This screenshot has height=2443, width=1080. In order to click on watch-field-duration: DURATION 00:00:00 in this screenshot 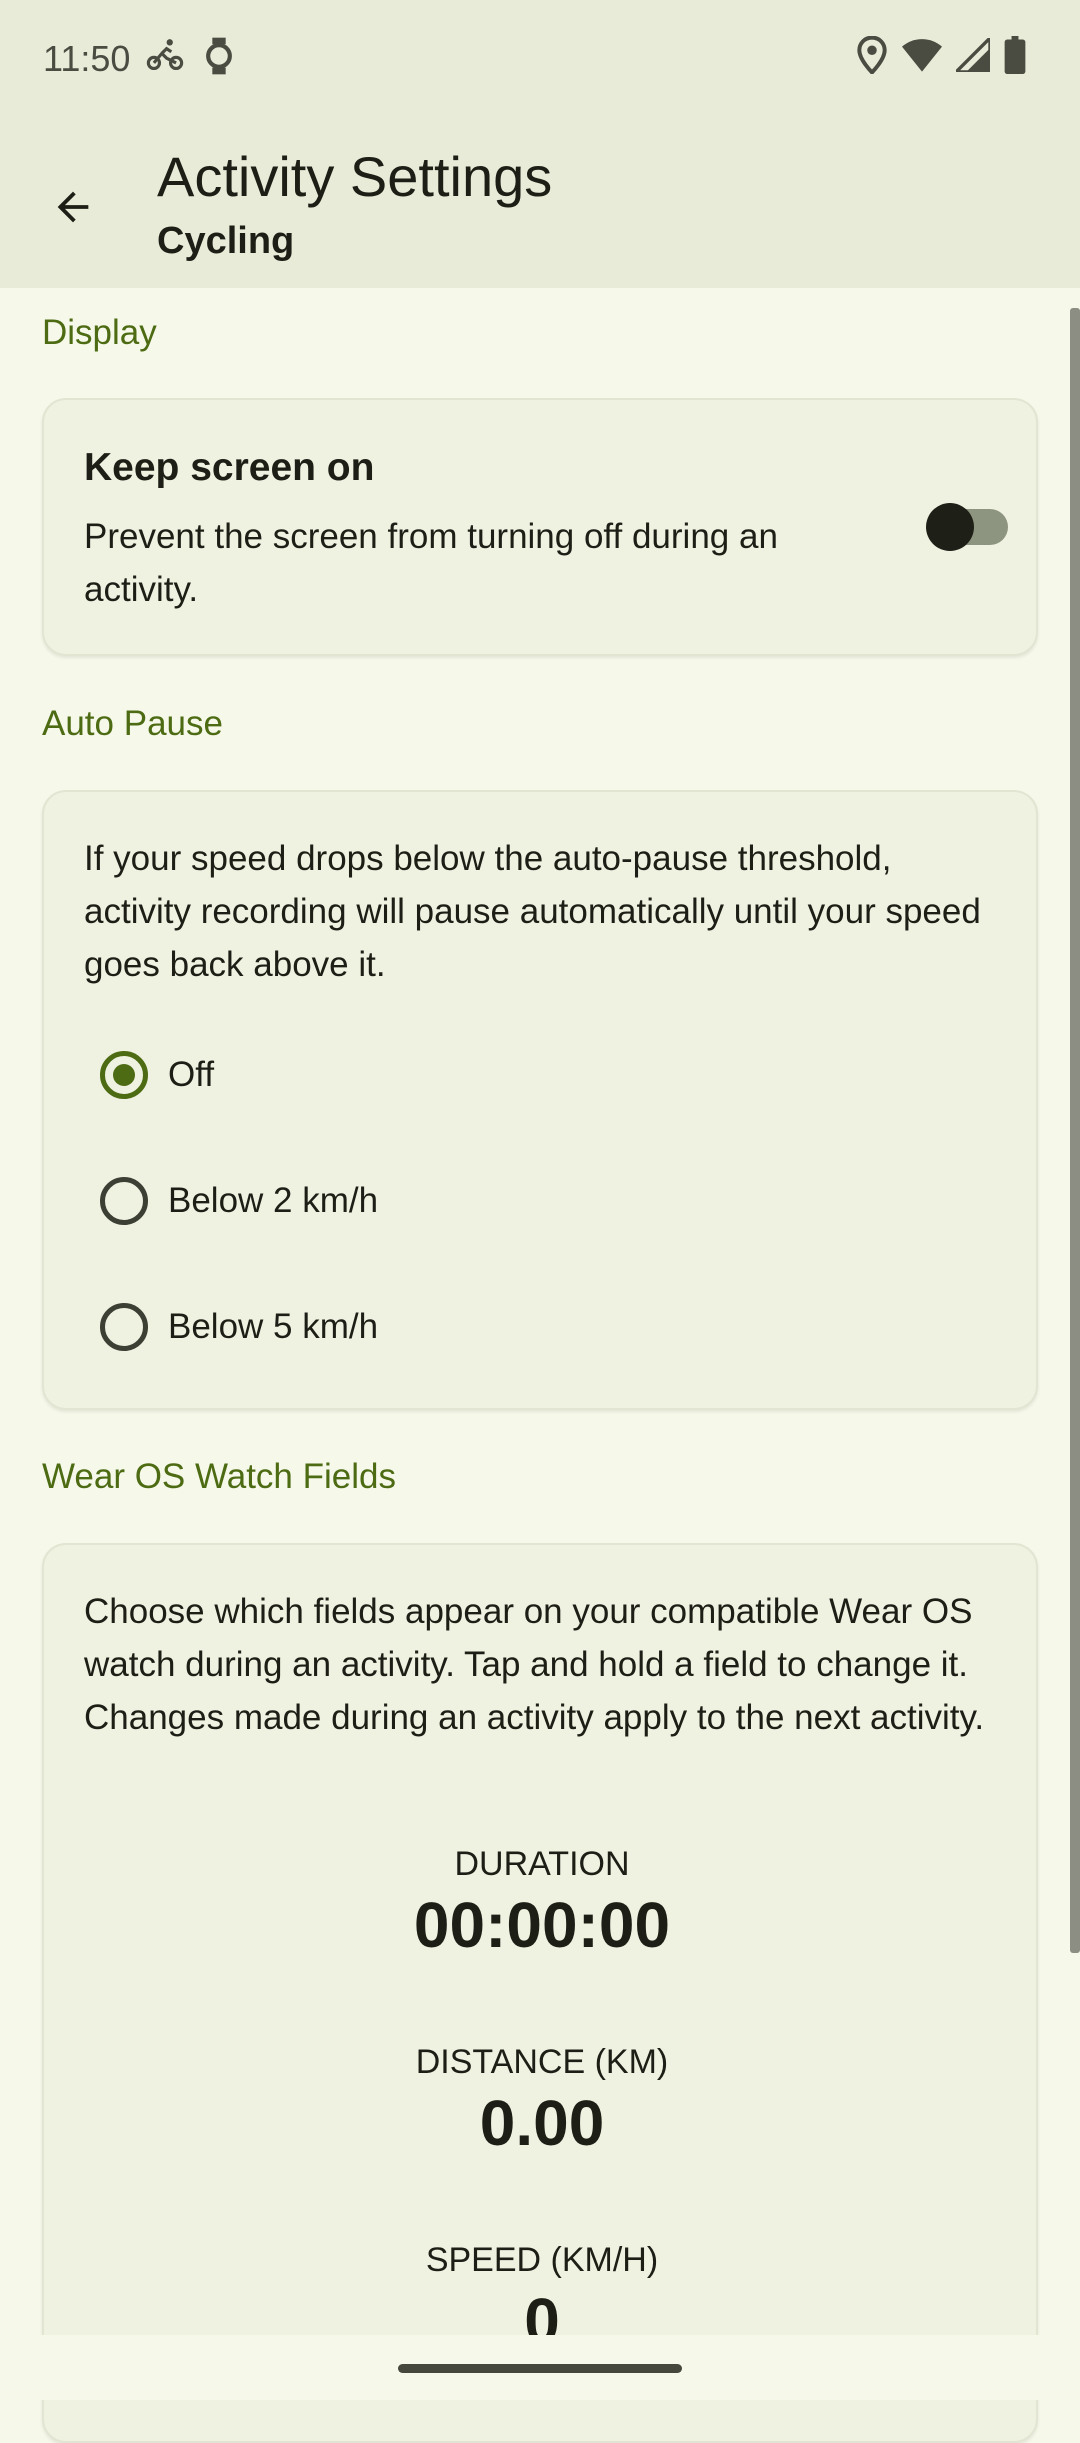, I will do `click(542, 1903)`.